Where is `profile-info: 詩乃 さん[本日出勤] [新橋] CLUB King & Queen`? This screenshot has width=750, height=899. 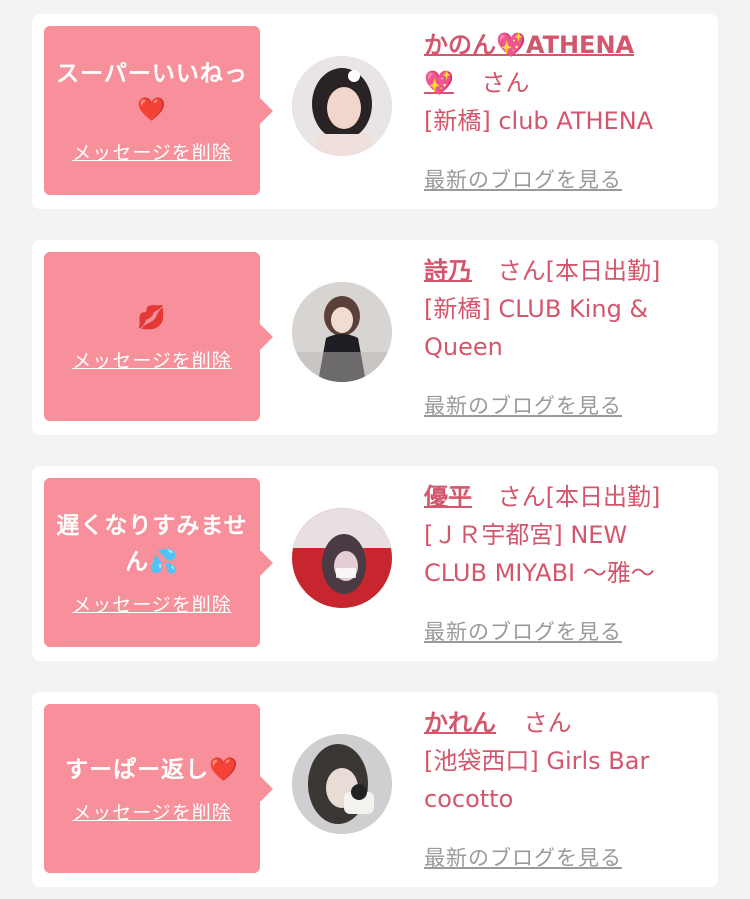 profile-info: 詩乃 さん[本日出勤] [新橋] CLUB King & Queen is located at coordinates (564, 309).